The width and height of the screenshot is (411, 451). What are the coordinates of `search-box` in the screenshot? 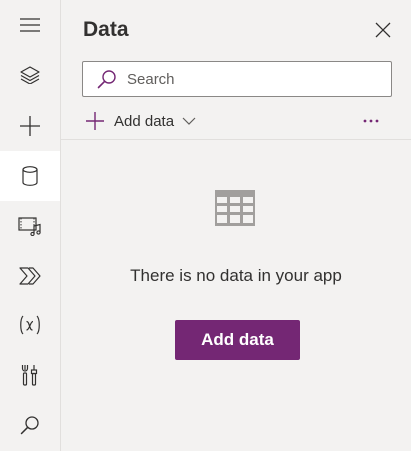 It's located at (237, 79).